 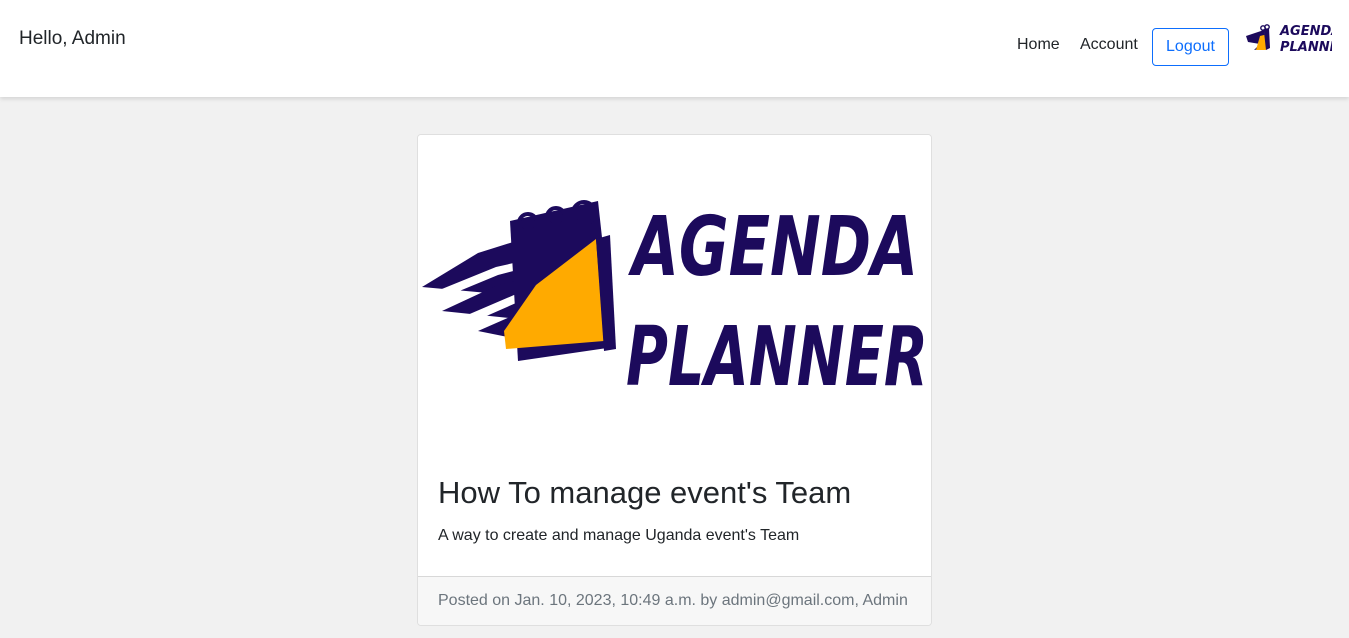 What do you see at coordinates (519, 280) in the screenshot?
I see `calendar-speed-icon` at bounding box center [519, 280].